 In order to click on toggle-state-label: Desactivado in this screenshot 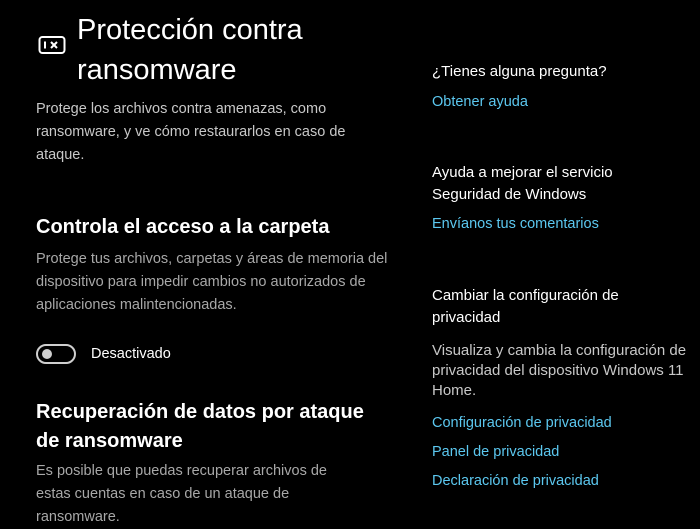, I will do `click(131, 354)`.